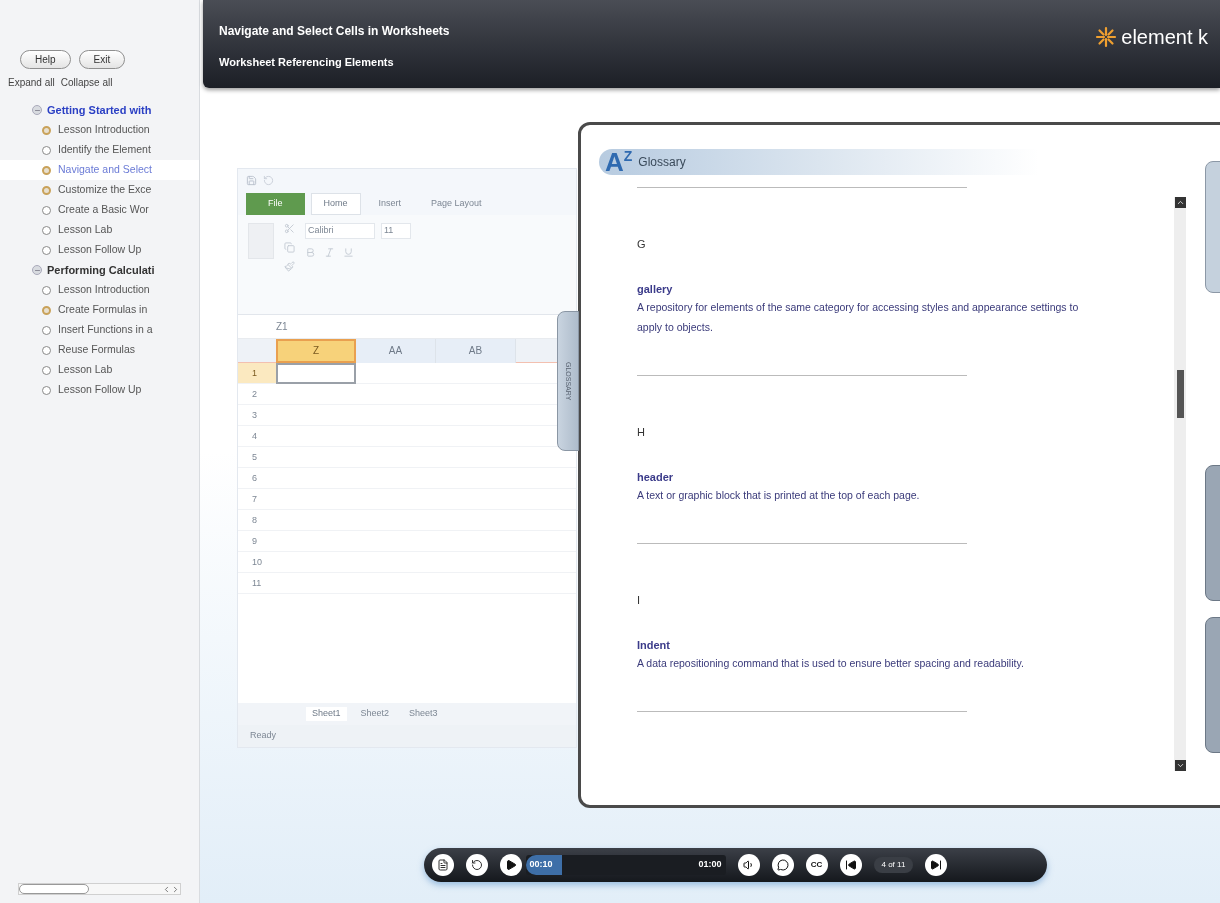 The width and height of the screenshot is (1220, 903). What do you see at coordinates (858, 317) in the screenshot?
I see `term-definition: A repository for elements of the same category for accessing styles and appearance settings to apply to objects.` at bounding box center [858, 317].